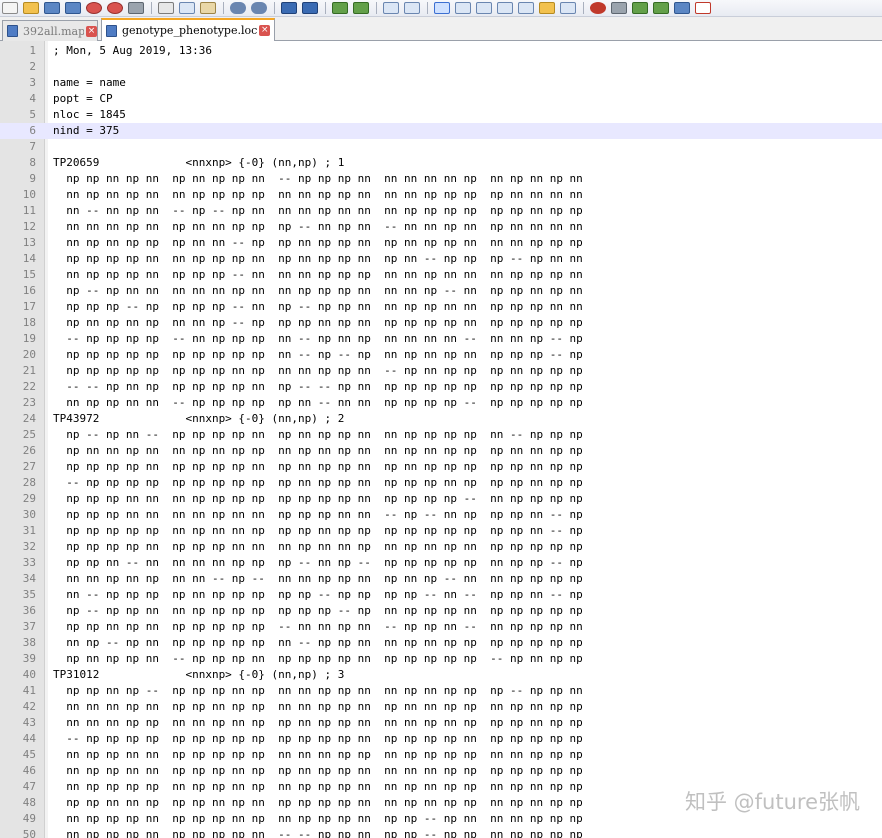 This screenshot has width=882, height=838. What do you see at coordinates (598, 8) in the screenshot?
I see `record-macro-icon` at bounding box center [598, 8].